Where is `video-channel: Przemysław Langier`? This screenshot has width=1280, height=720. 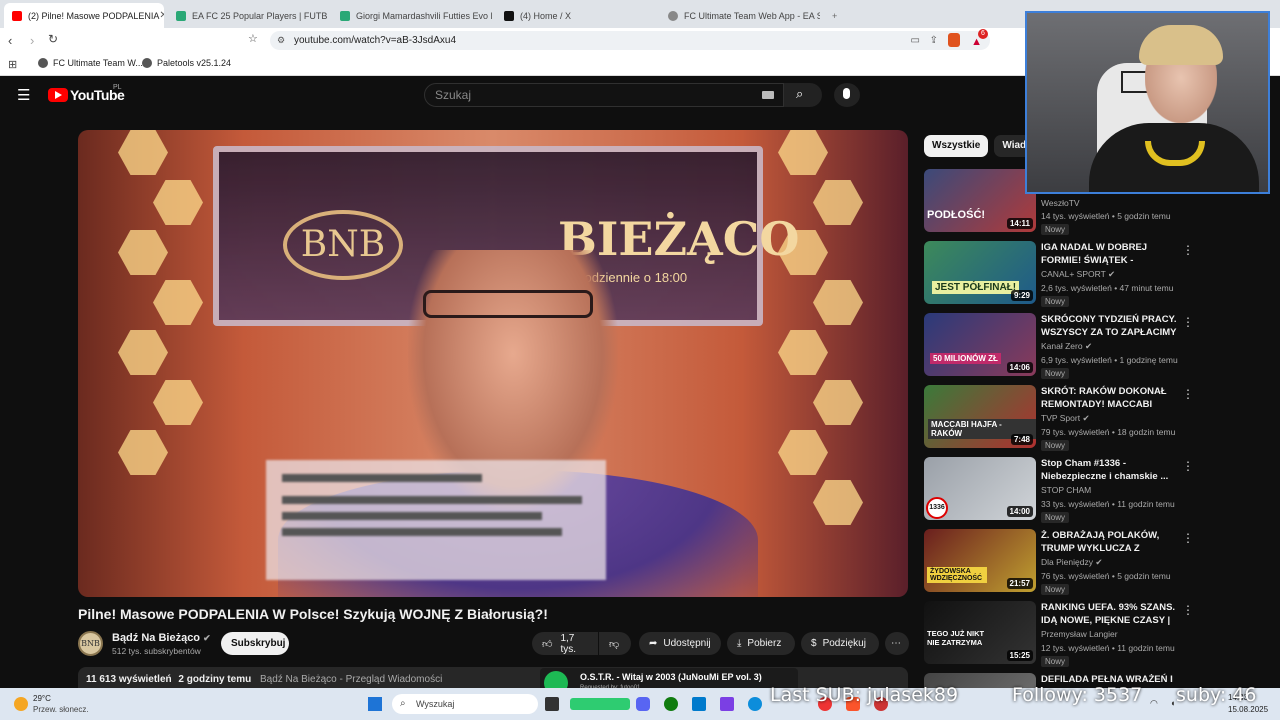 video-channel: Przemysław Langier is located at coordinates (1079, 634).